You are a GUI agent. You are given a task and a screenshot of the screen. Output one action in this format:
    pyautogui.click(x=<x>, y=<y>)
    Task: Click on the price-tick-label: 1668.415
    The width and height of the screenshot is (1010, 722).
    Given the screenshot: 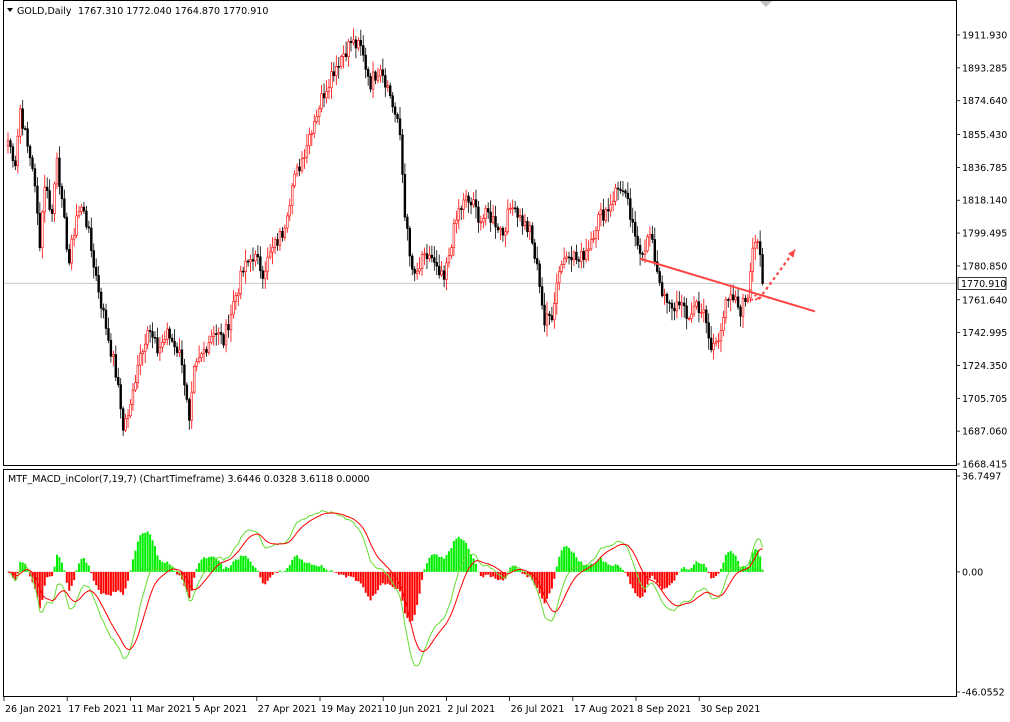 What is the action you would take?
    pyautogui.click(x=984, y=465)
    